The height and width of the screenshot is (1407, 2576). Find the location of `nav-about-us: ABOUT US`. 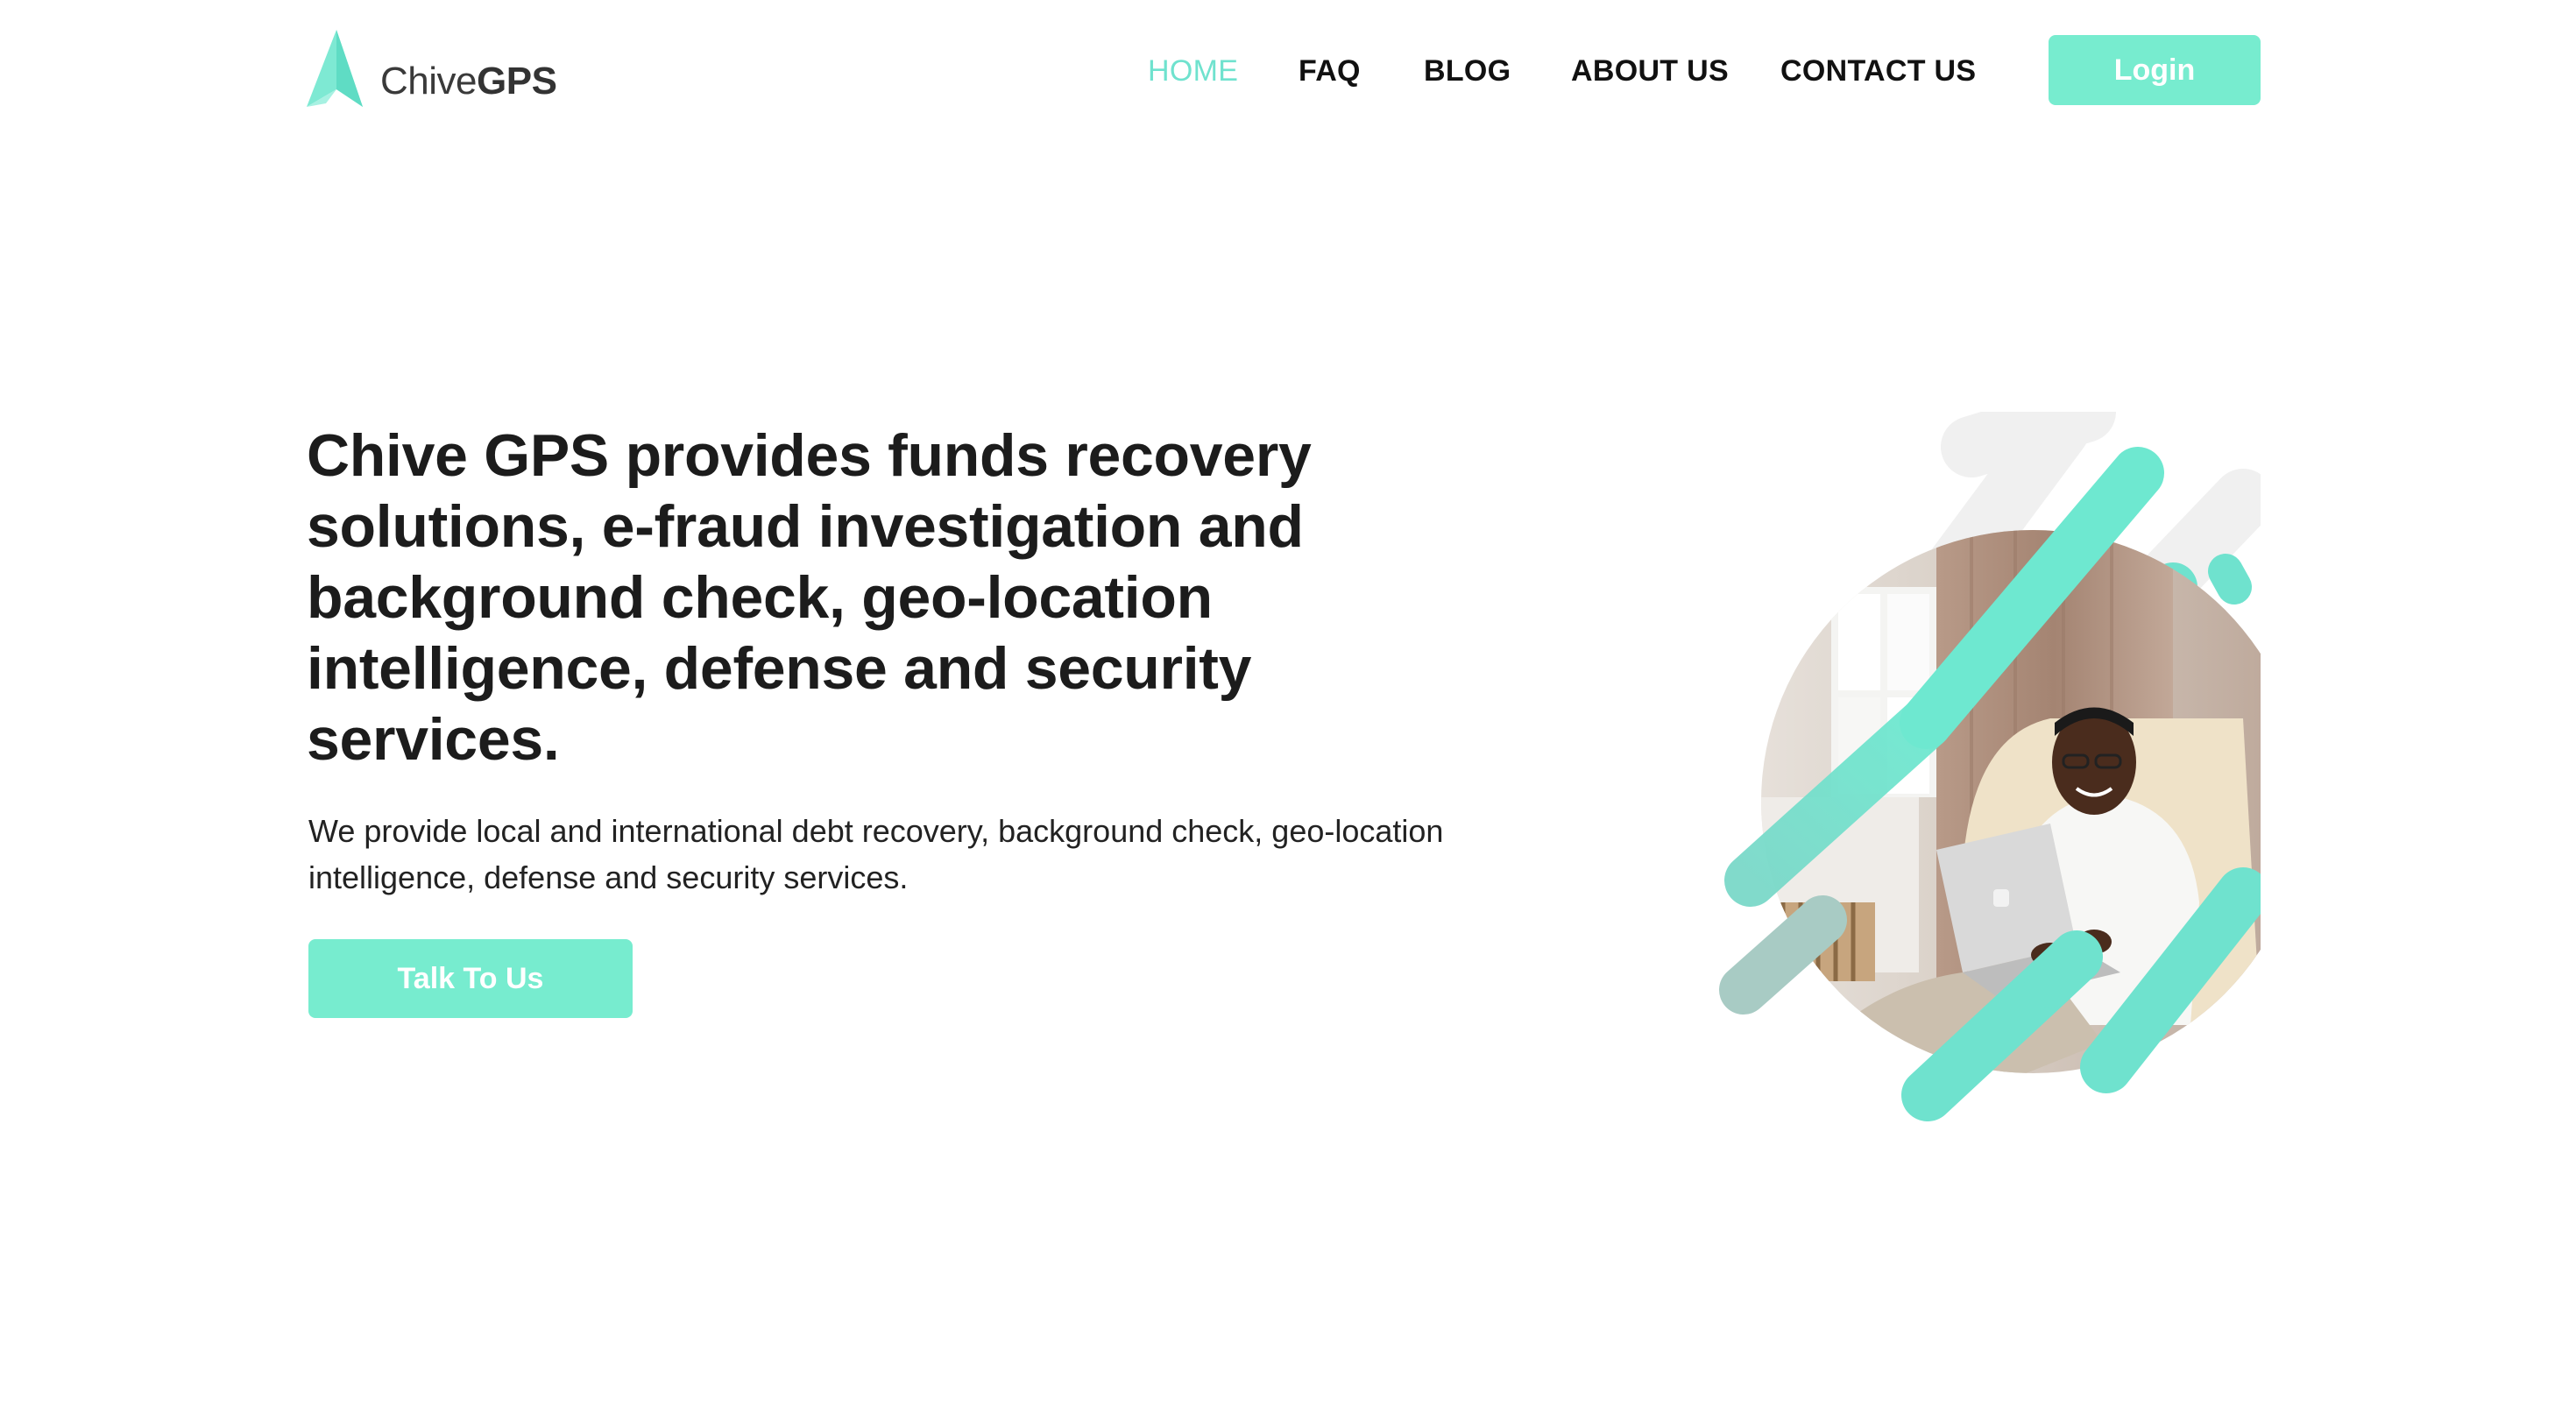

nav-about-us: ABOUT US is located at coordinates (1650, 71).